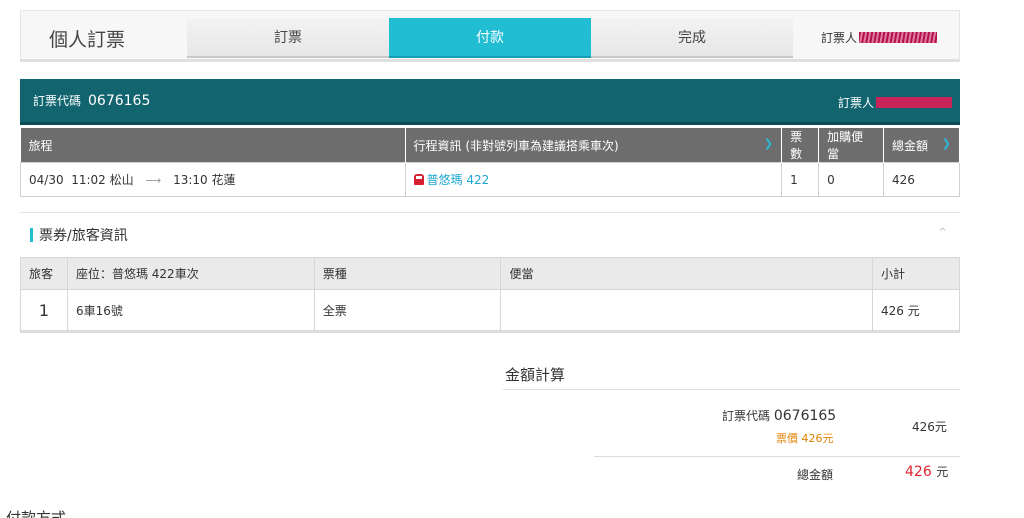 This screenshot has width=1024, height=518. Describe the element at coordinates (805, 438) in the screenshot. I see `fare-text: 票價 426元` at that location.